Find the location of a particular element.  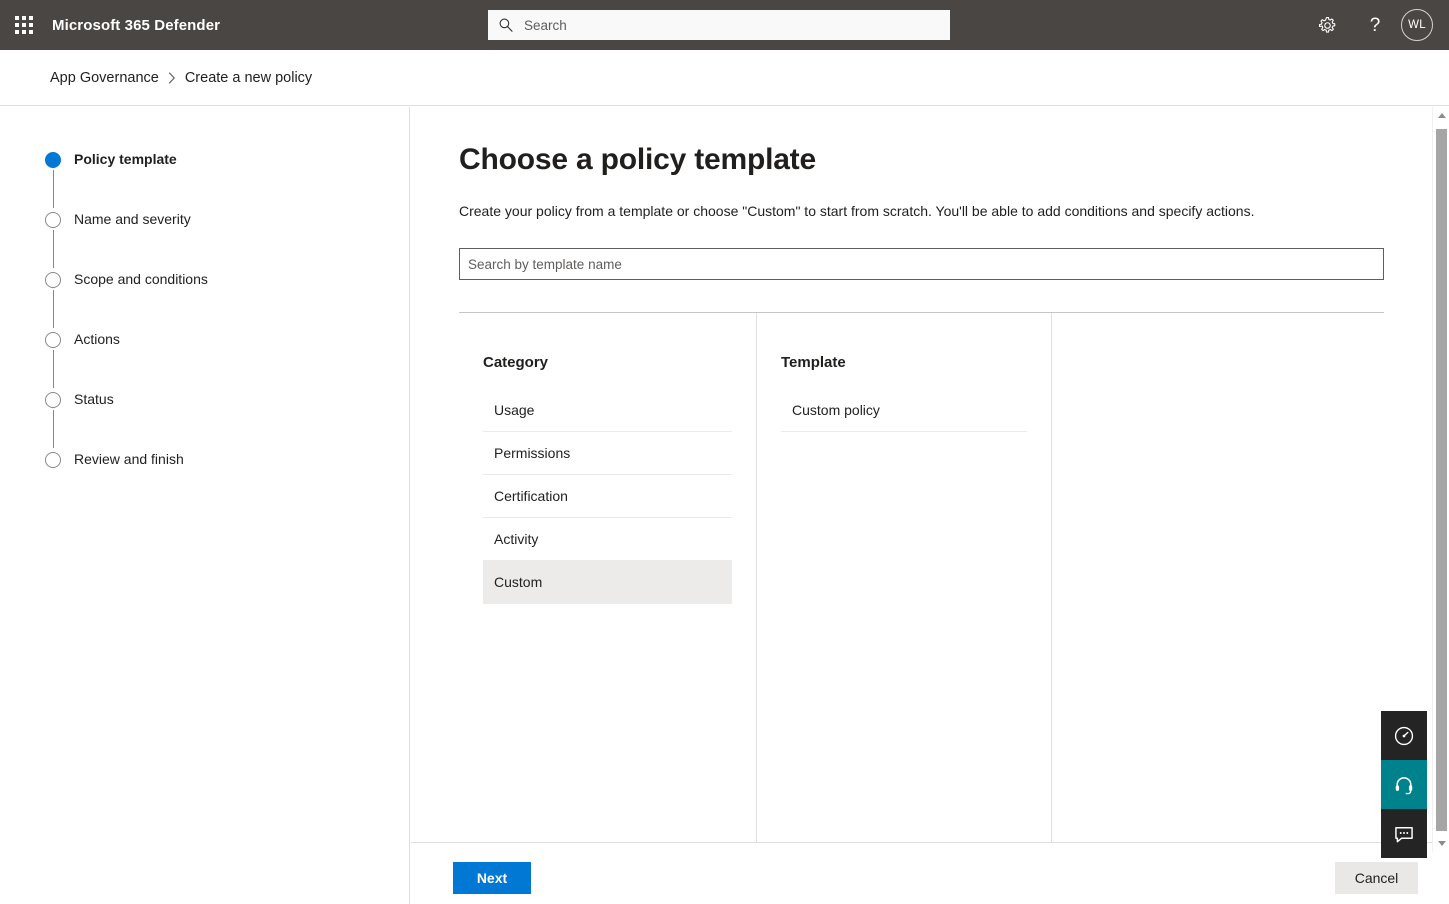

template-item-custom-policy: Custom policy is located at coordinates (904, 410).